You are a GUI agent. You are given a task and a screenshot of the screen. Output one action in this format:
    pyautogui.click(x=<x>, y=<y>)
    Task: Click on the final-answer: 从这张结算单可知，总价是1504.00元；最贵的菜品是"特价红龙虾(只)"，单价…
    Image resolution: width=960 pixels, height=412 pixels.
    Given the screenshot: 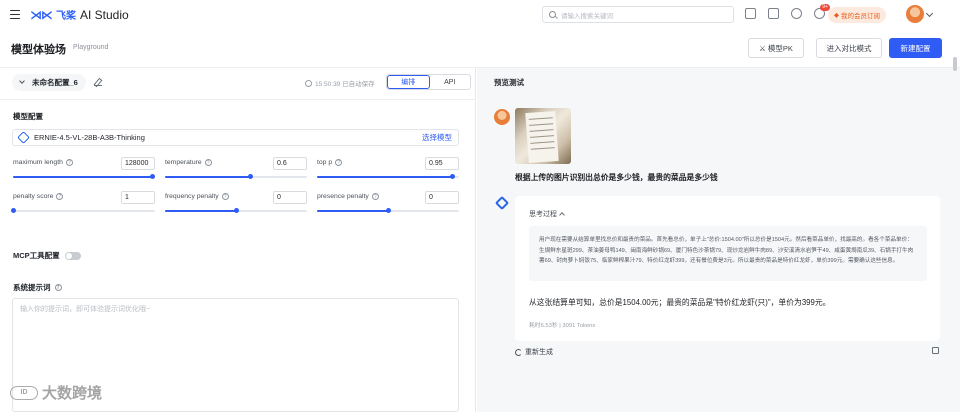 What is the action you would take?
    pyautogui.click(x=680, y=302)
    